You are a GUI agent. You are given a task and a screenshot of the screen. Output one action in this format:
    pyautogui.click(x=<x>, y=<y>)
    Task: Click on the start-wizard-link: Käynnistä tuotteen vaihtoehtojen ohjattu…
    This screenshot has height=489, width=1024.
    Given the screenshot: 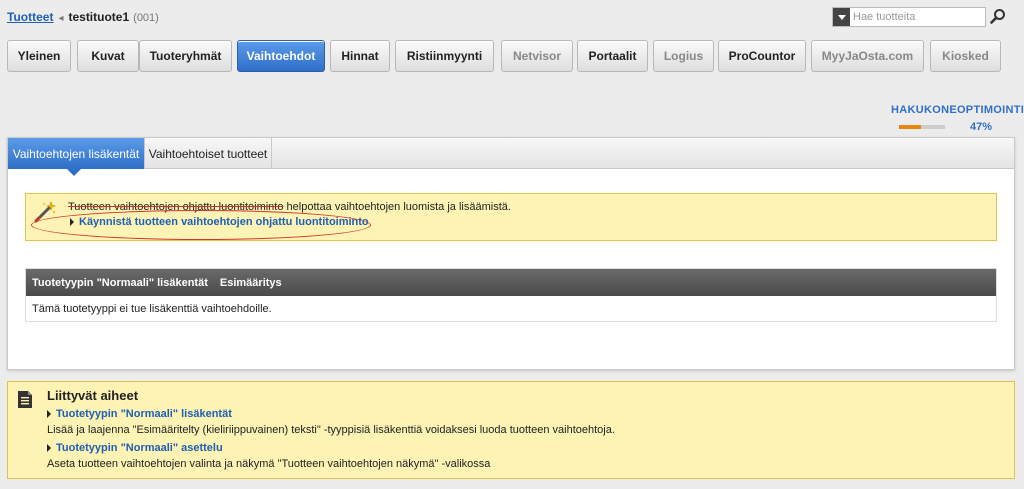 What is the action you would take?
    pyautogui.click(x=219, y=222)
    